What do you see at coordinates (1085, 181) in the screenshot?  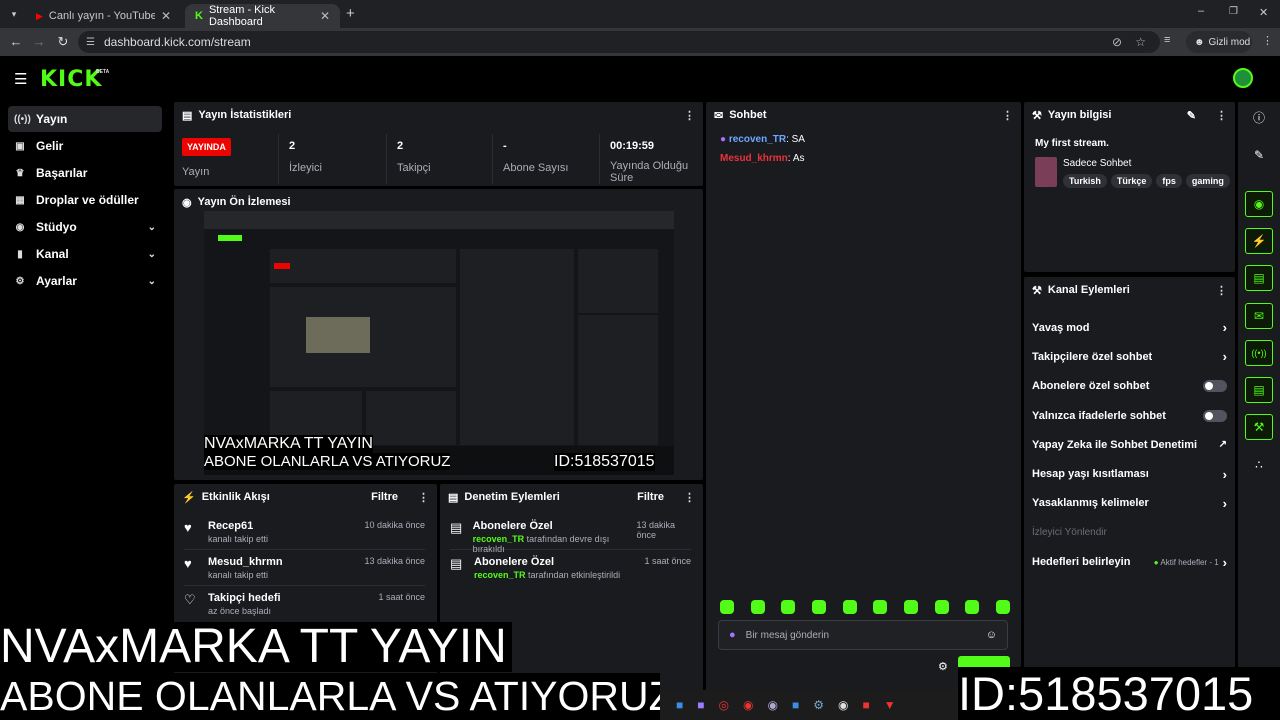 I see `tag: Turkish` at bounding box center [1085, 181].